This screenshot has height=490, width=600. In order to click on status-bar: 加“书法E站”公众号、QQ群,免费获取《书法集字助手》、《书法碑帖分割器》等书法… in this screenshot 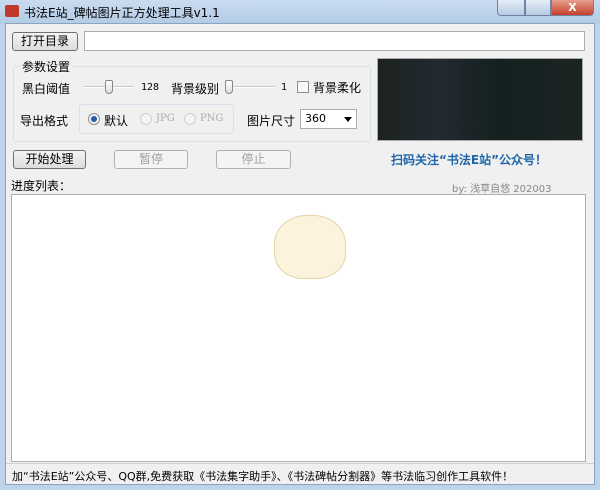, I will do `click(300, 474)`.